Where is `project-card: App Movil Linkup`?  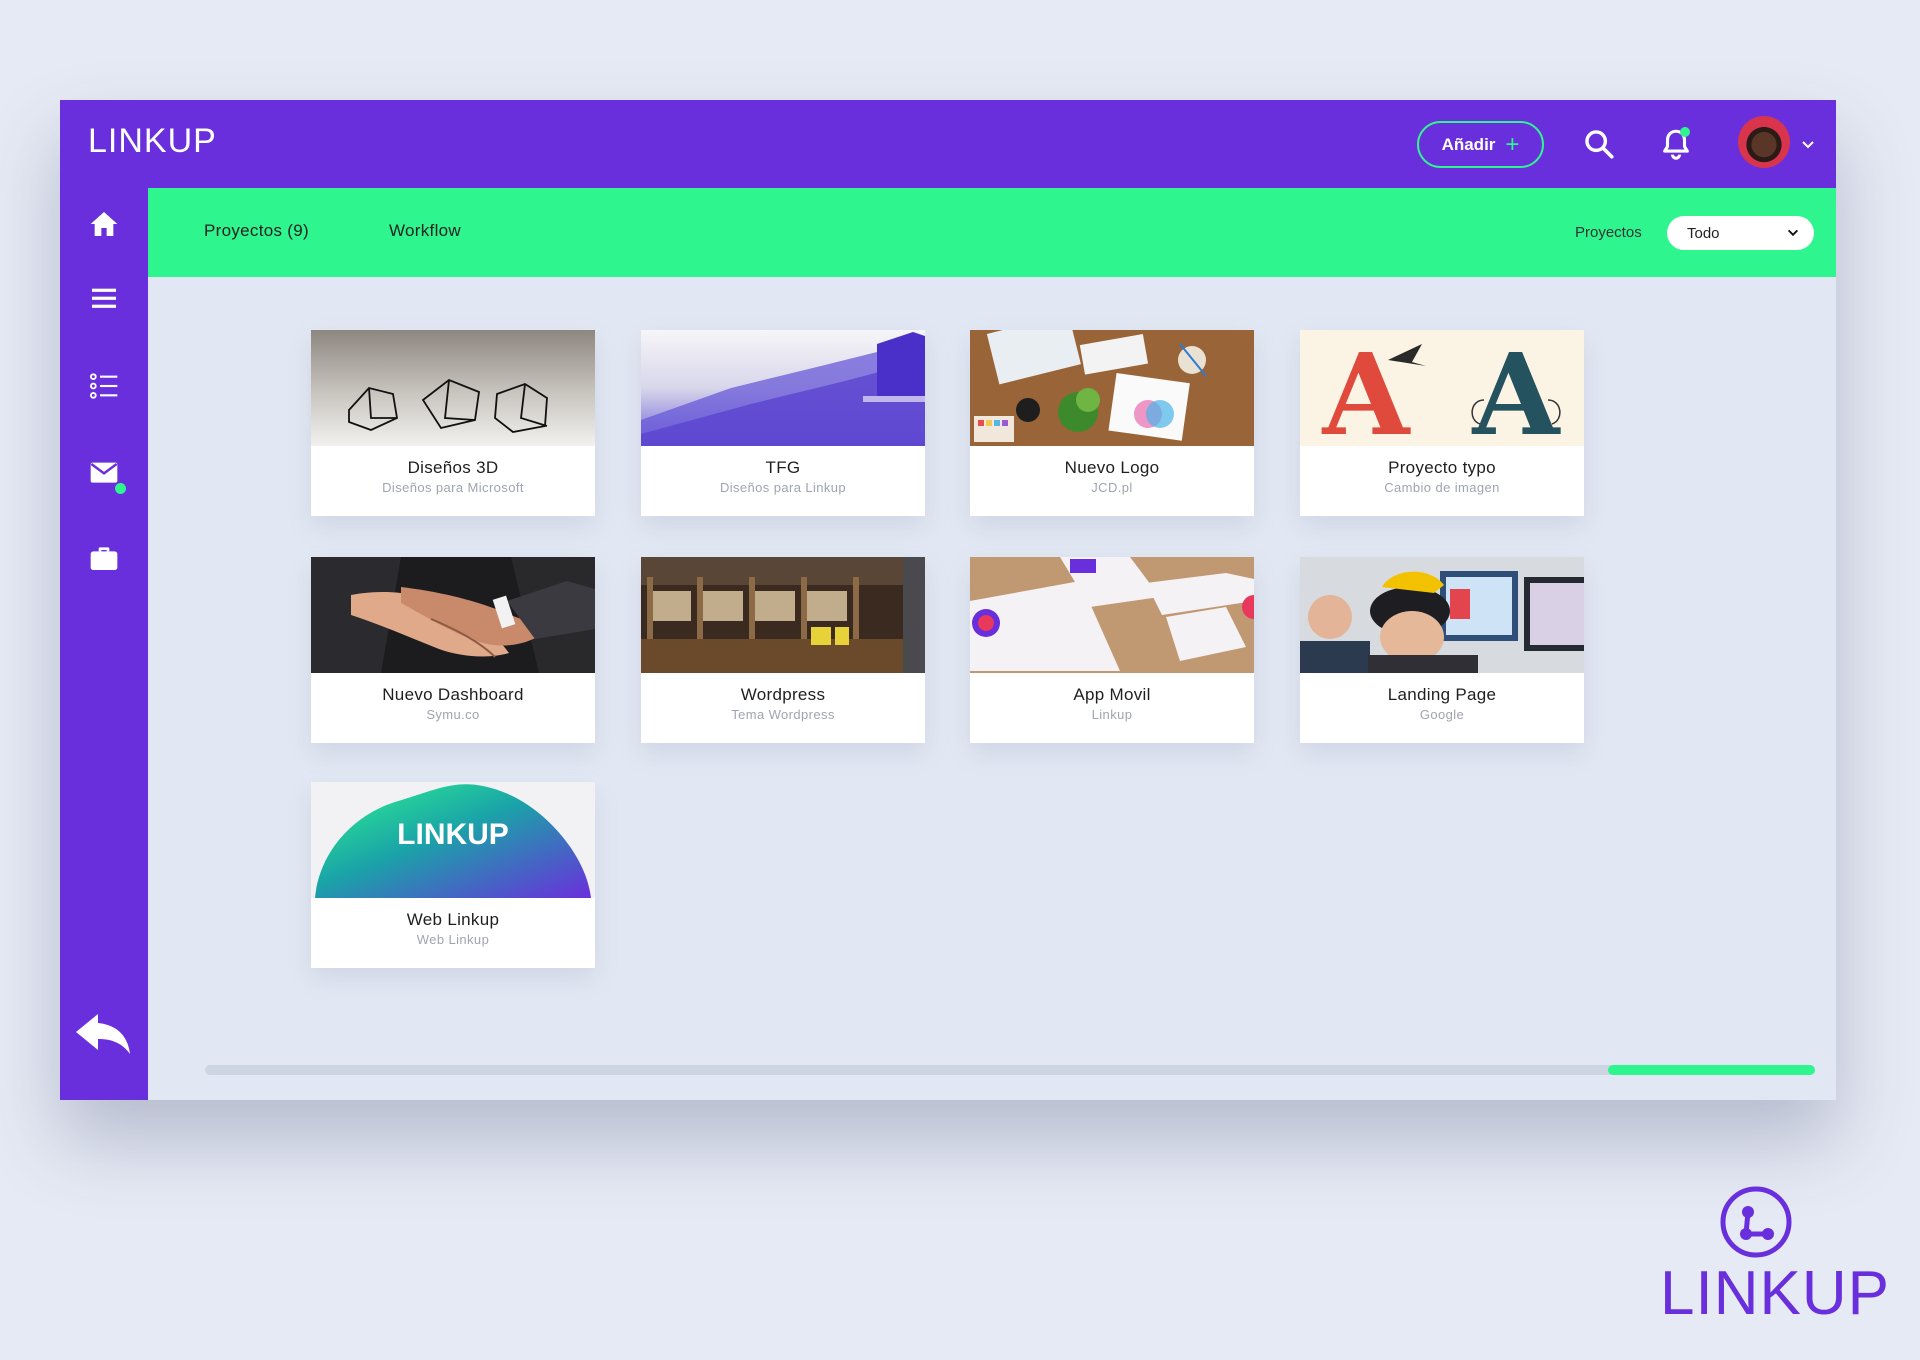
project-card: App Movil Linkup is located at coordinates (1112, 650).